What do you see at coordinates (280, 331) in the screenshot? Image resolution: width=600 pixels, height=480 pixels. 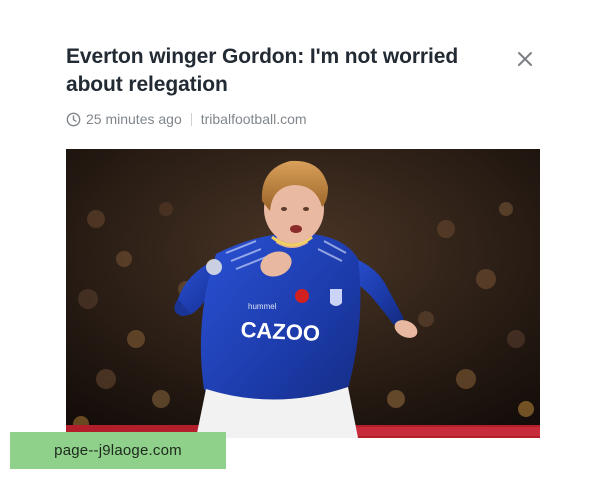 I see `svg-text: CAZOO` at bounding box center [280, 331].